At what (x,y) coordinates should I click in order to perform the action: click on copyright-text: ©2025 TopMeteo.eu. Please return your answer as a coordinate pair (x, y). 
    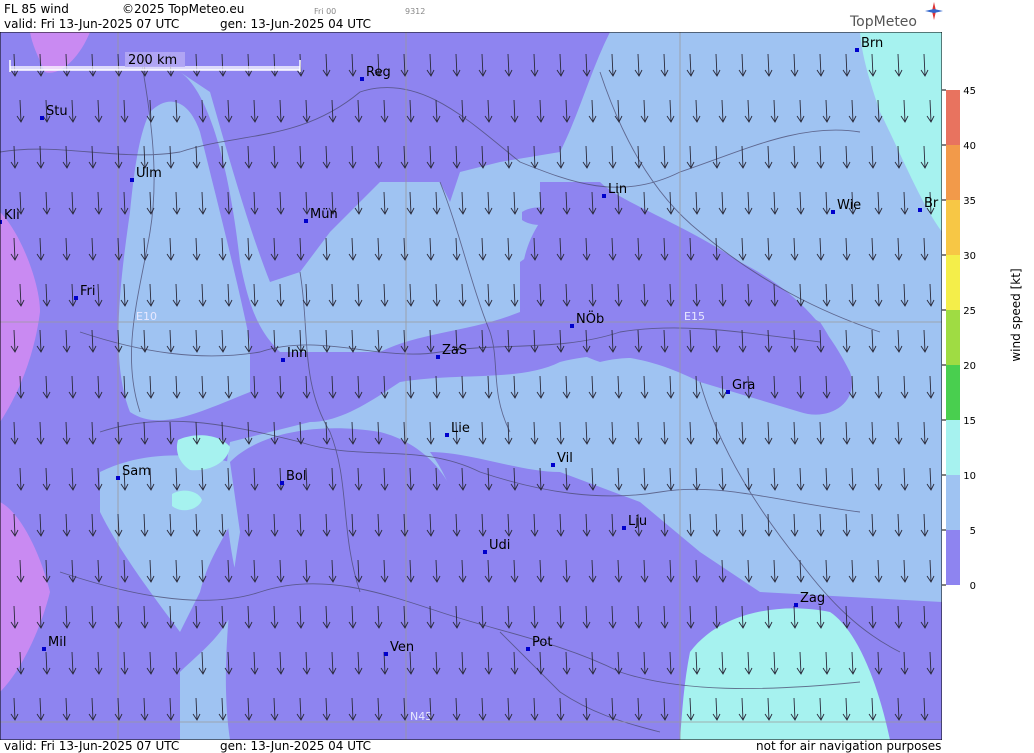
    Looking at the image, I should click on (183, 9).